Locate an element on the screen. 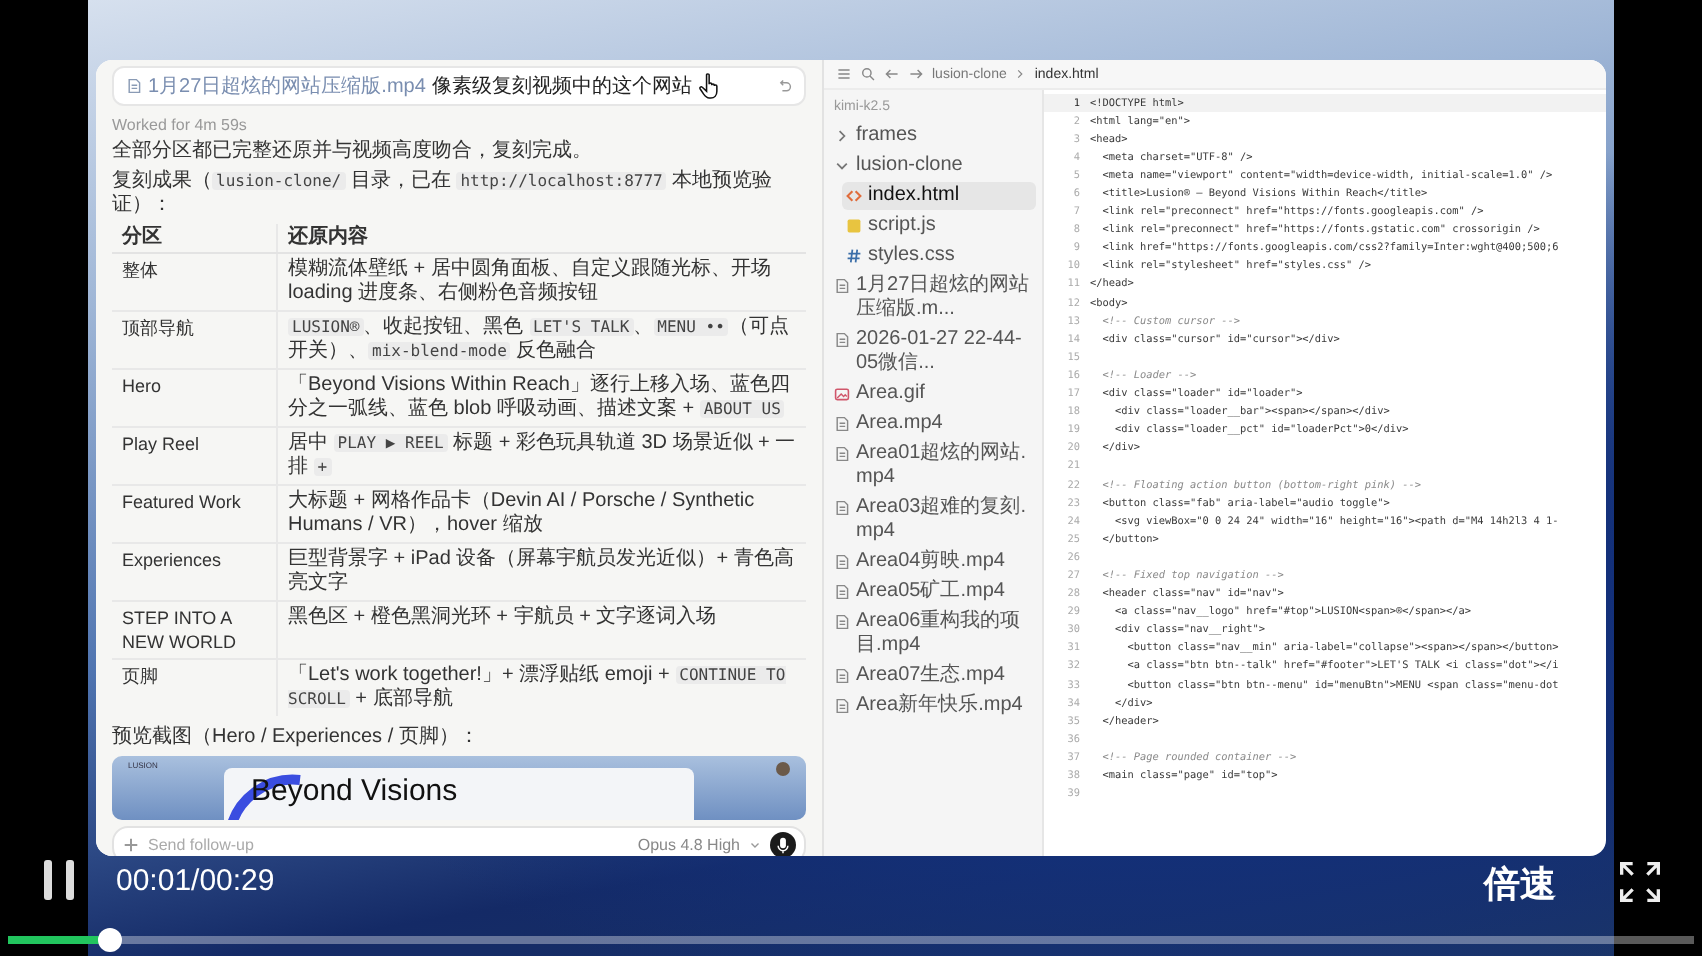  work-duration-text: Worked for 4m 59s is located at coordinates (180, 125).